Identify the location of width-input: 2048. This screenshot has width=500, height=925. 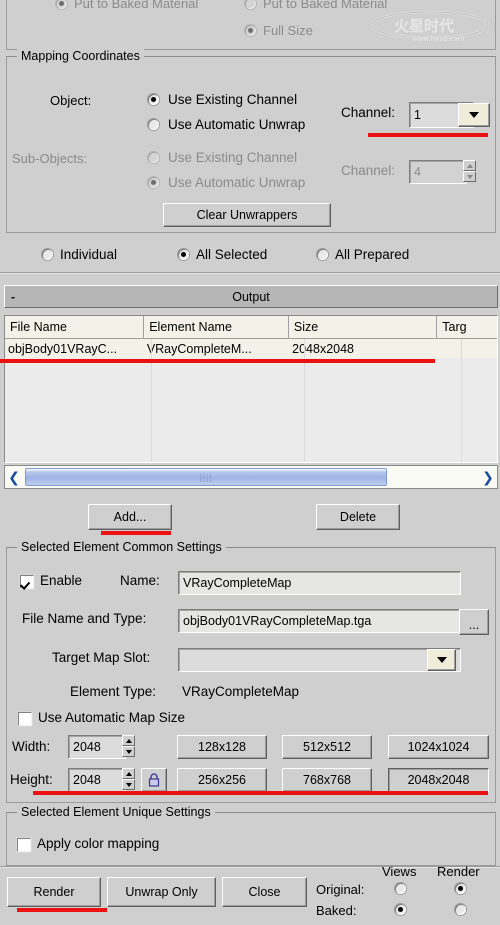
(97, 747).